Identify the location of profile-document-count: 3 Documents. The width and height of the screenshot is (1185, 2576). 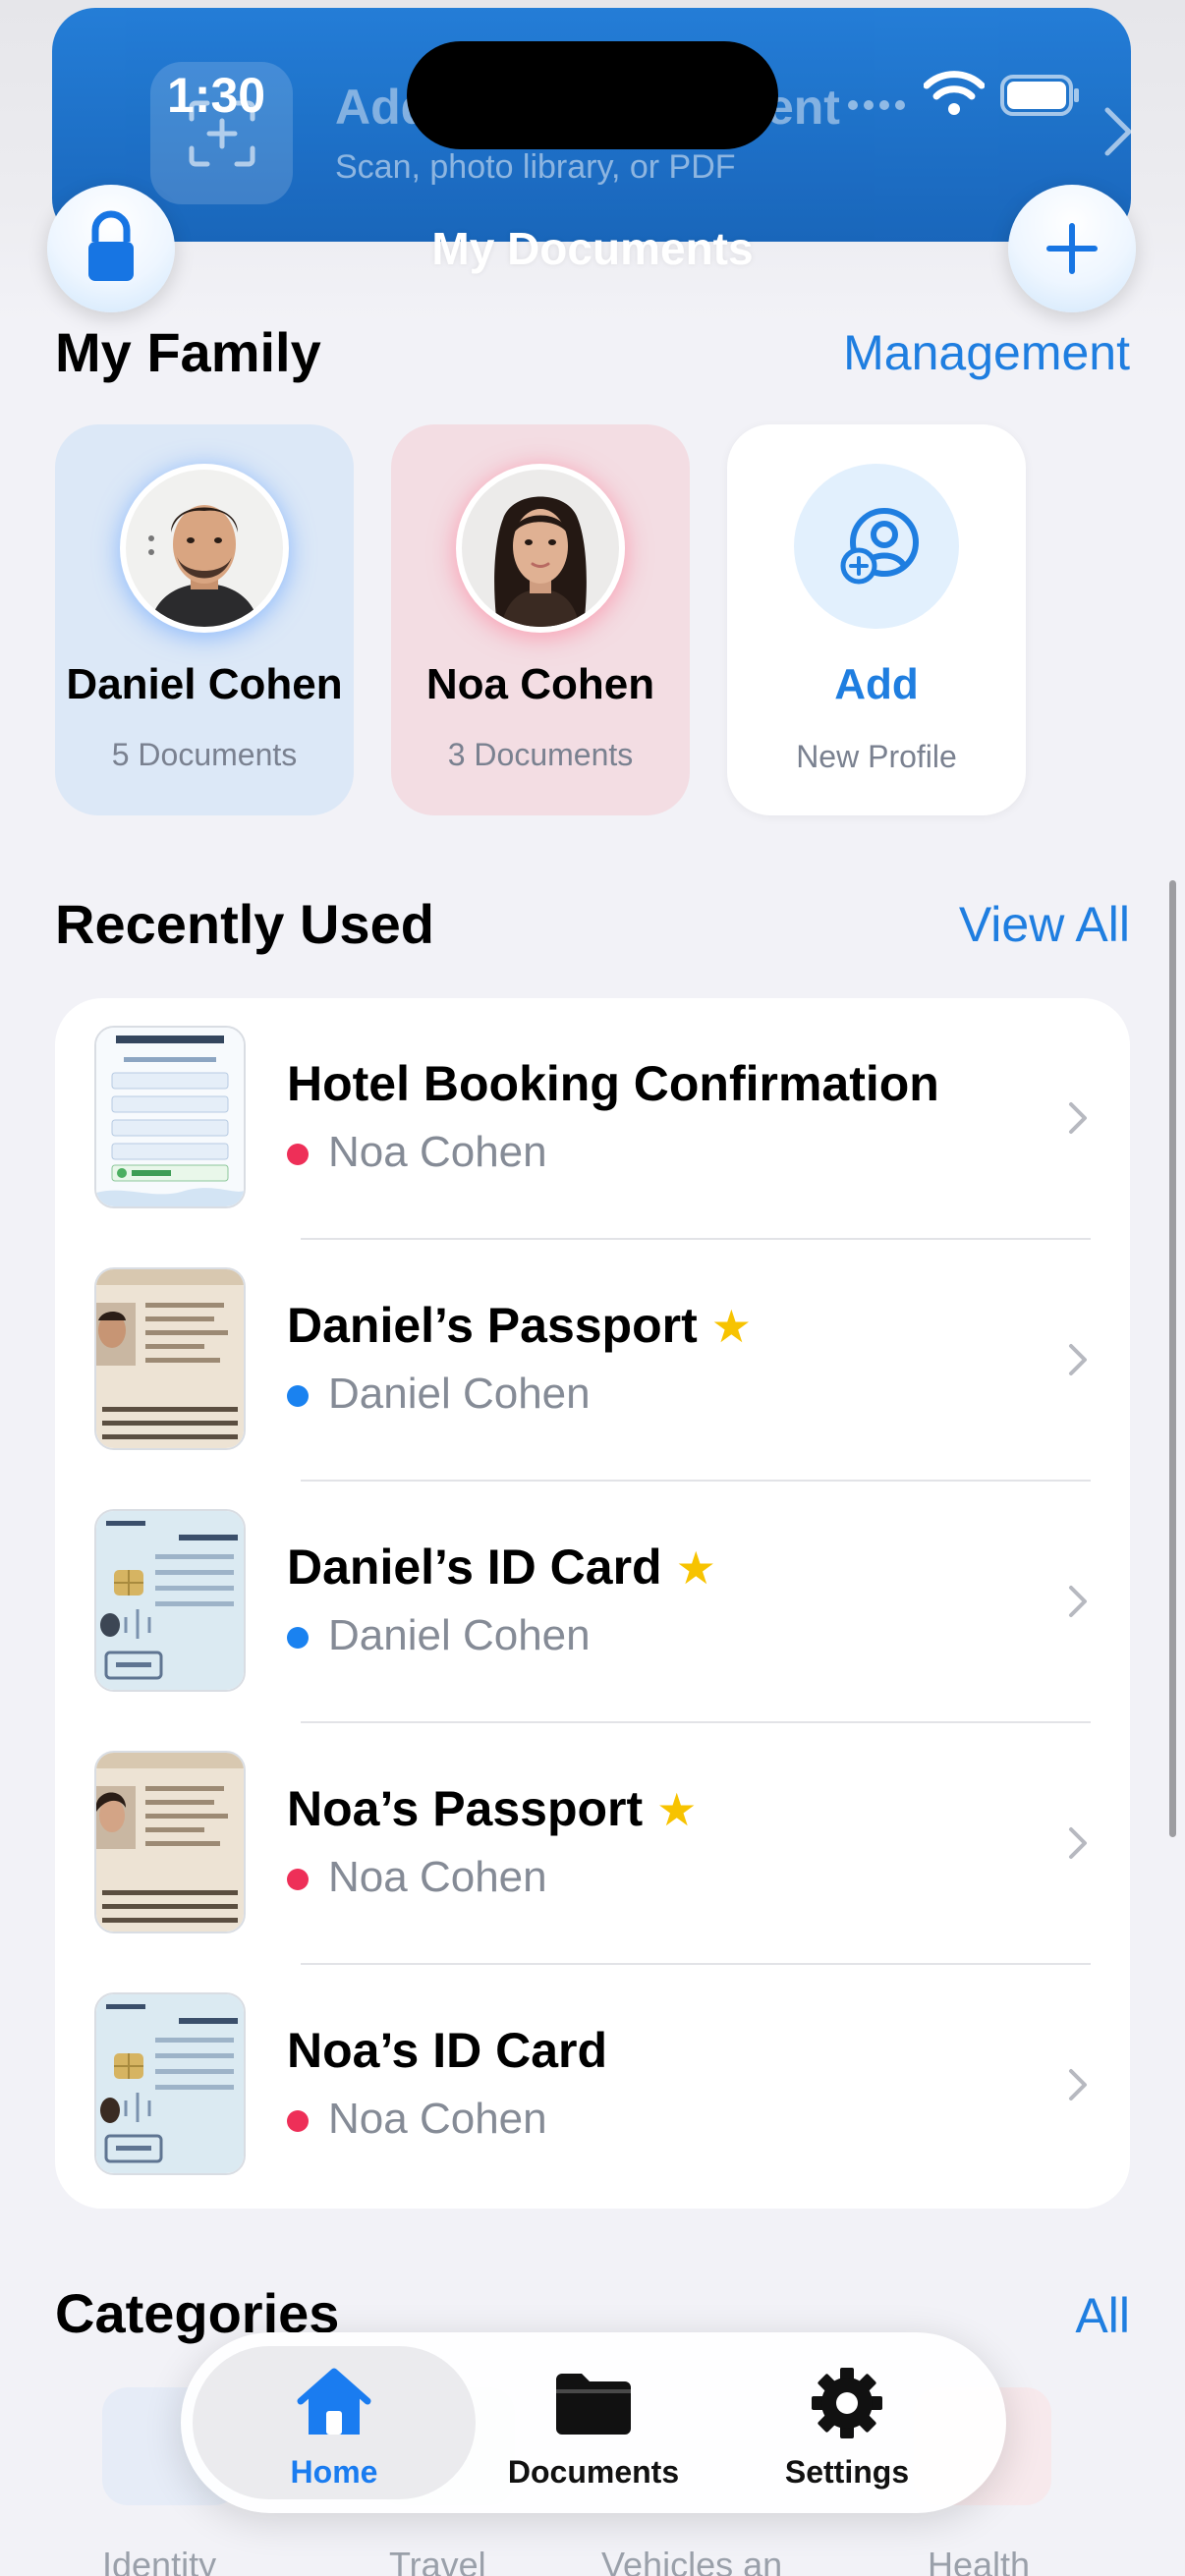
(540, 754).